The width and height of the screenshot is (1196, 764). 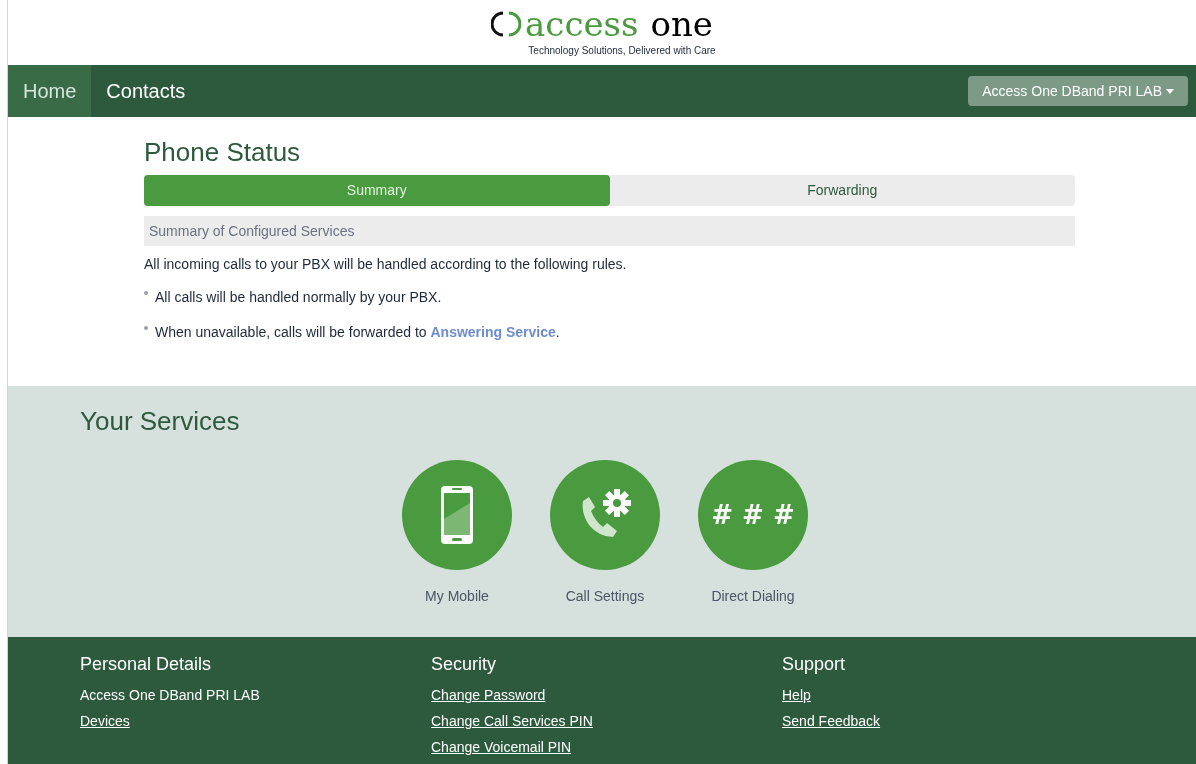 What do you see at coordinates (814, 664) in the screenshot?
I see `footer-heading: Support` at bounding box center [814, 664].